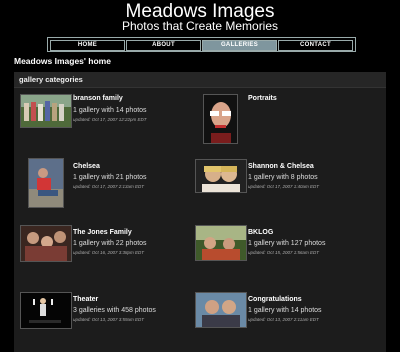 This screenshot has width=400, height=352. Describe the element at coordinates (109, 186) in the screenshot. I see `gallery-updated: updated: Oct 17, 2007 2:13am EDT` at that location.